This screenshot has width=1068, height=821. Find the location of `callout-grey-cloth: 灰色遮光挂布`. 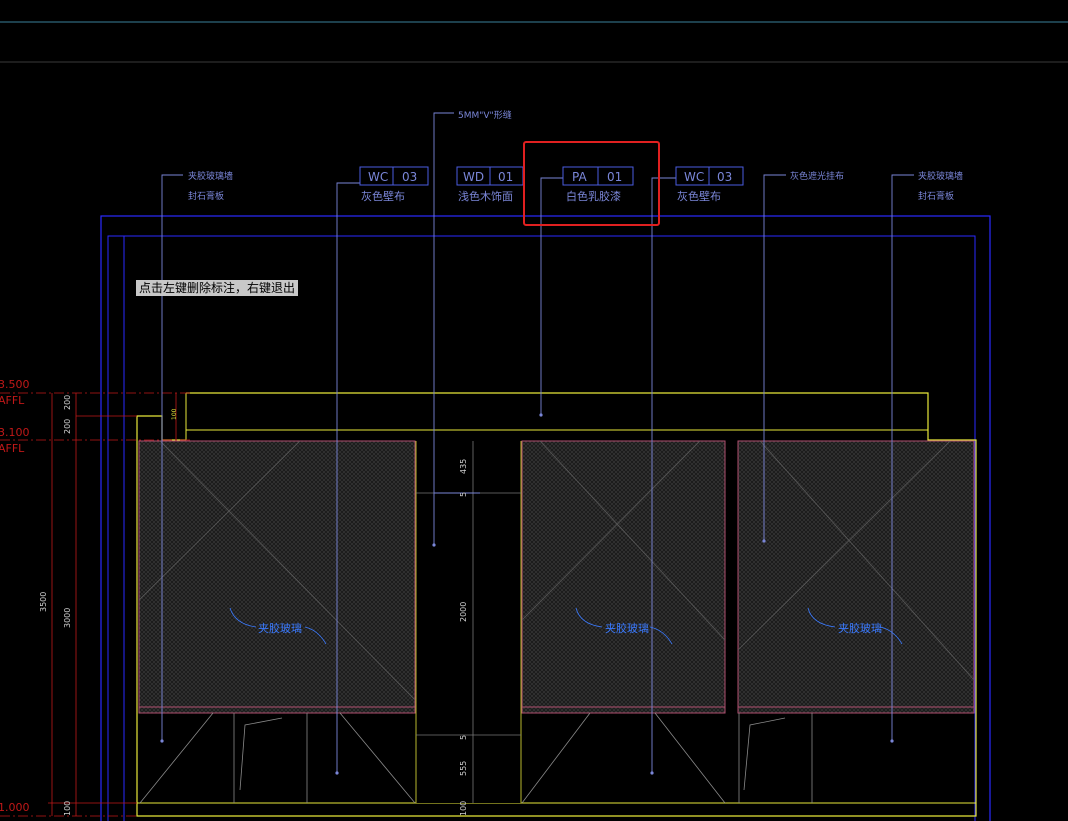

callout-grey-cloth: 灰色遮光挂布 is located at coordinates (817, 176).